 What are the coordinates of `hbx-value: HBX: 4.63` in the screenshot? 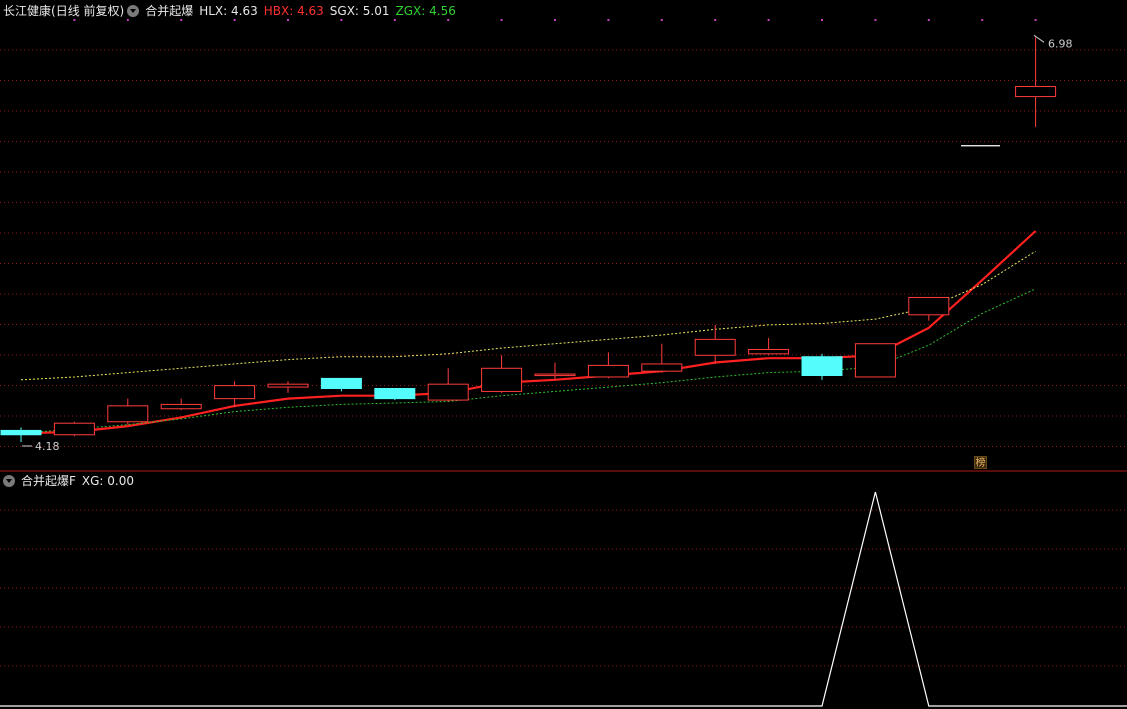 It's located at (293, 11).